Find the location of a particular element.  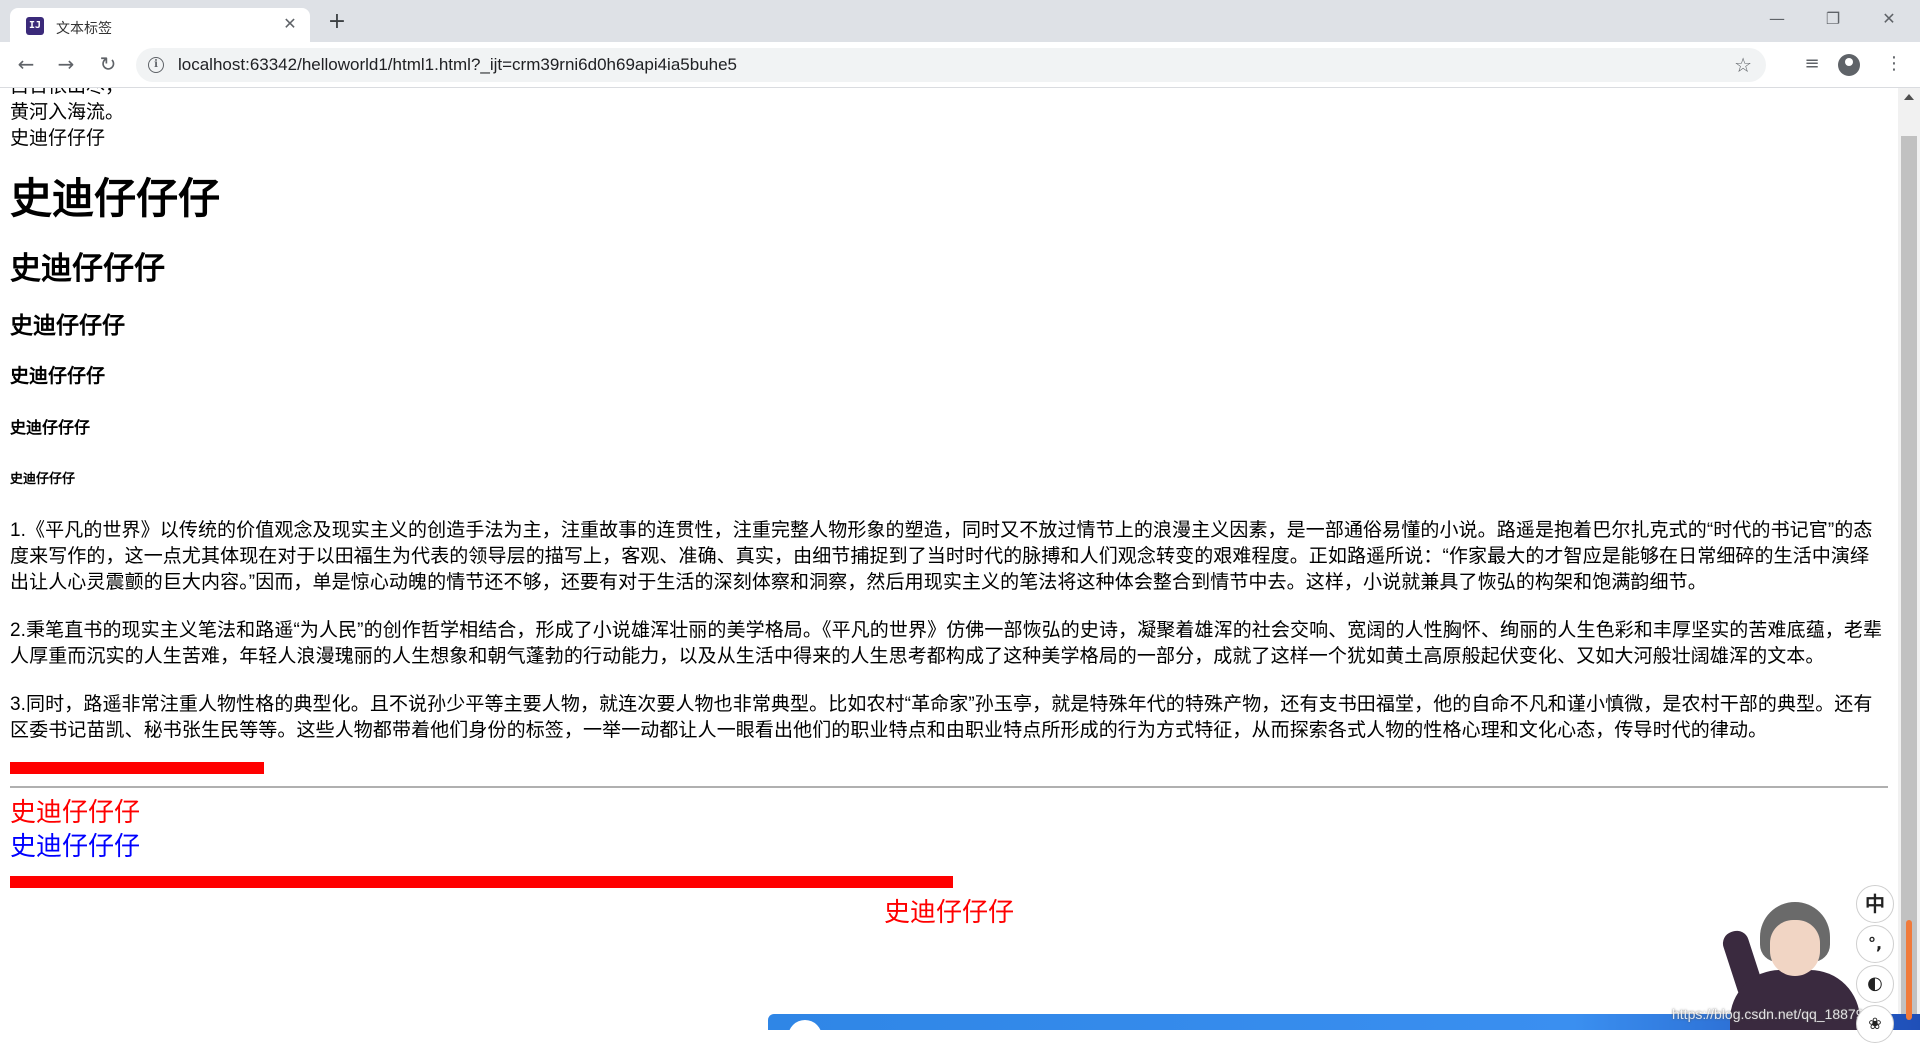

new-tab-plus-icon: + is located at coordinates (337, 23).